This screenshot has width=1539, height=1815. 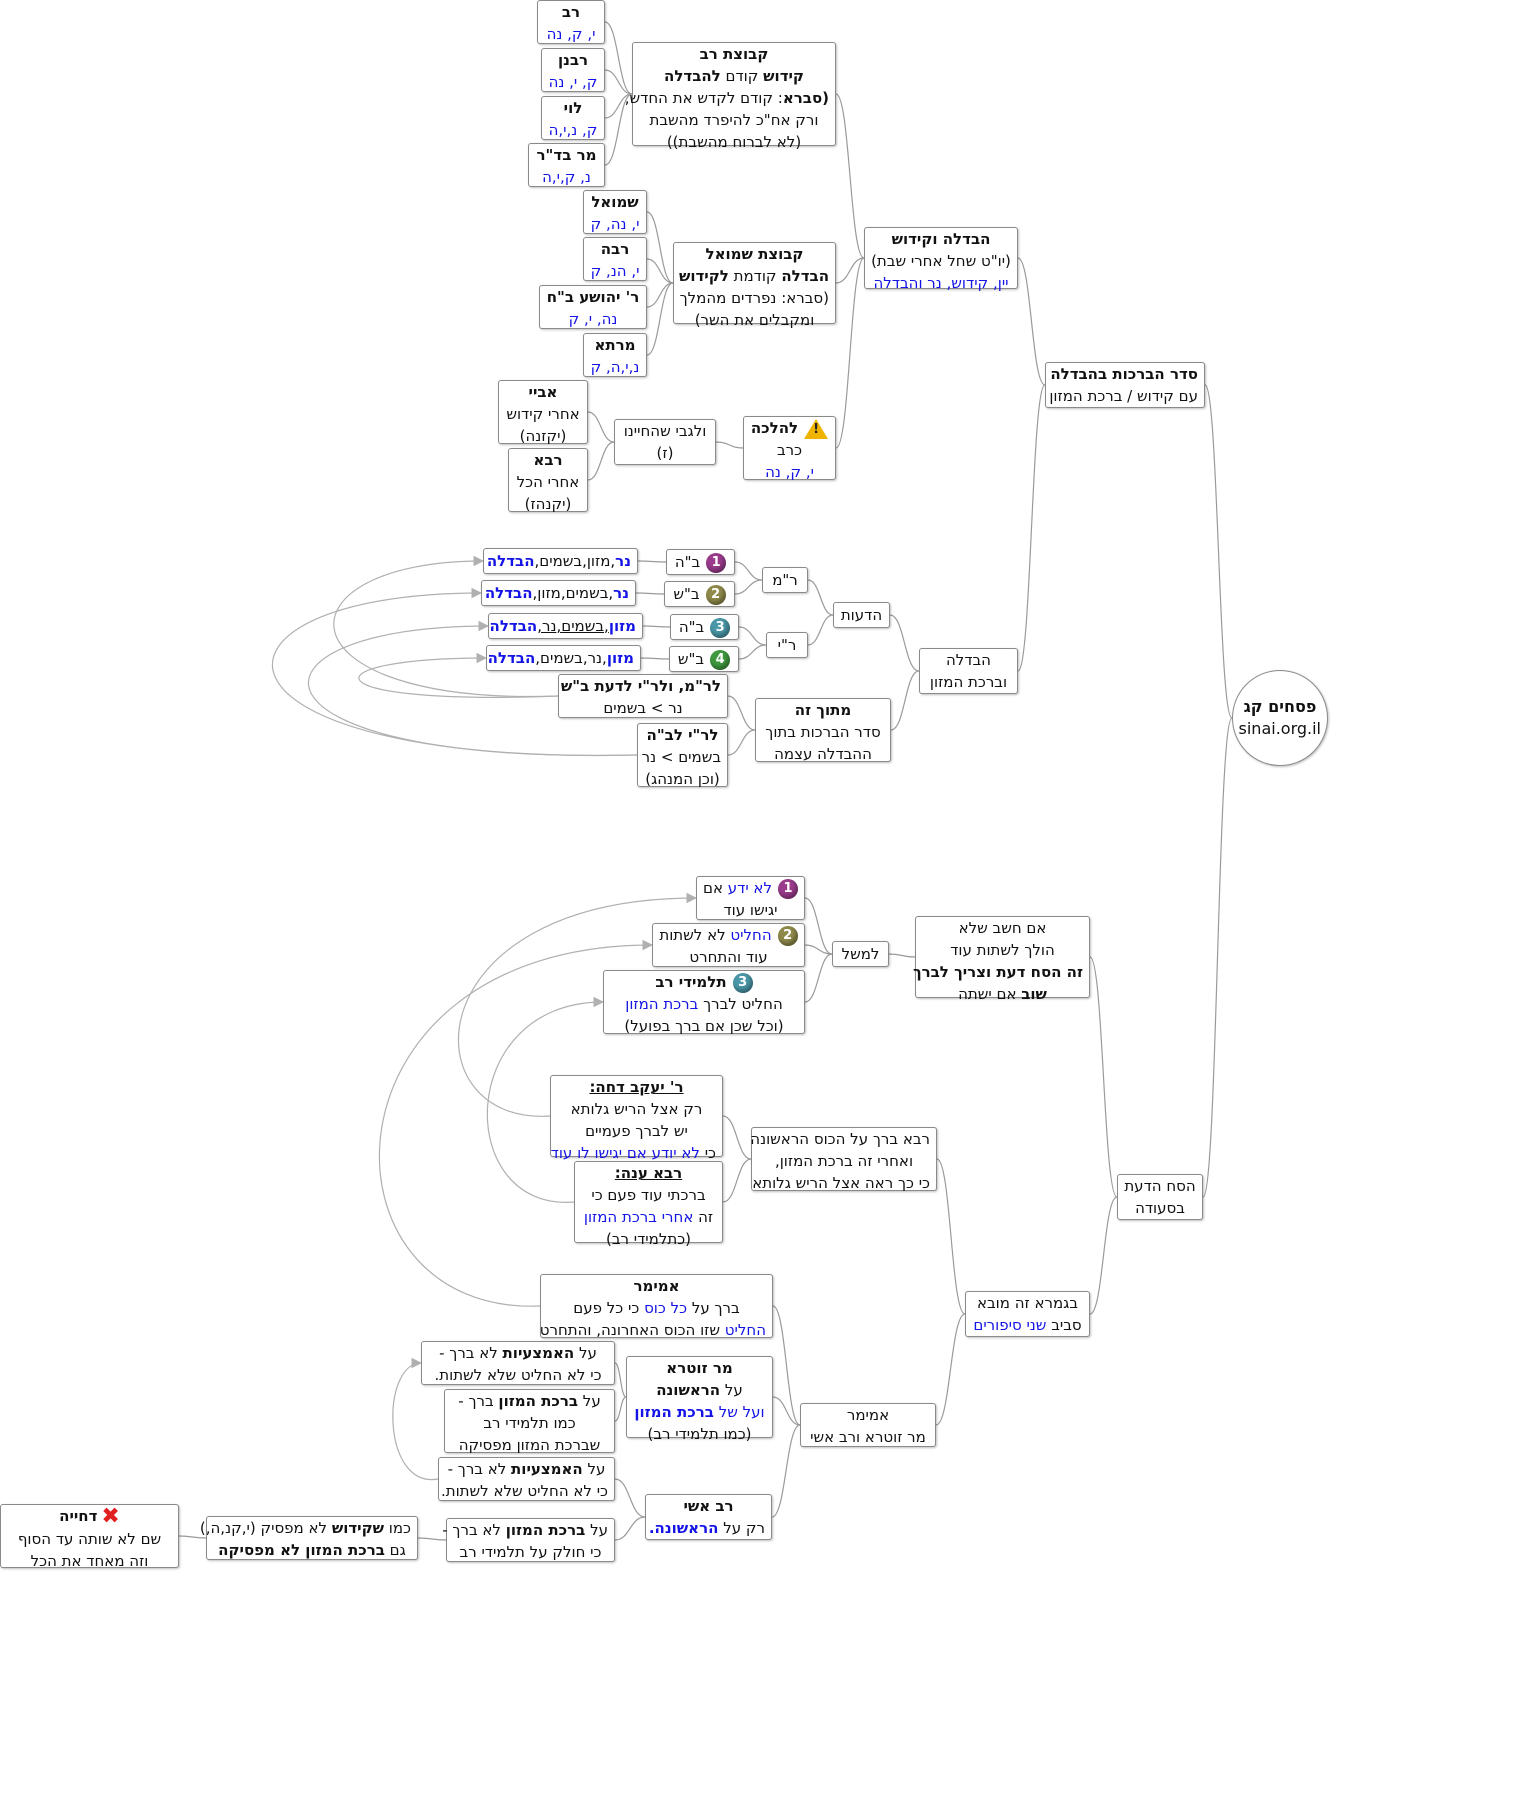 What do you see at coordinates (699, 594) in the screenshot?
I see `node-bs2: 2 ב"ש` at bounding box center [699, 594].